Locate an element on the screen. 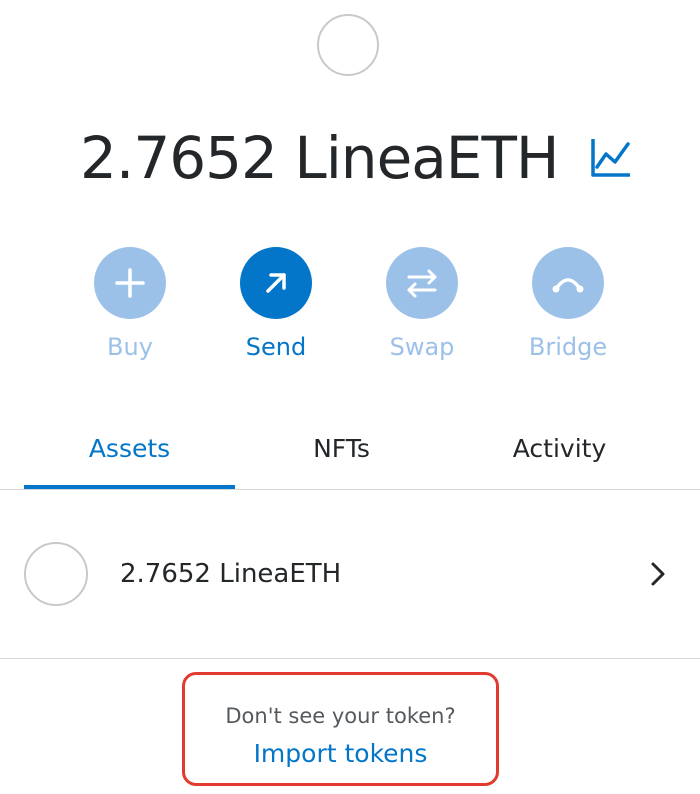 This screenshot has height=794, width=700. tab-bar: Assets NFTs Activity is located at coordinates (350, 457).